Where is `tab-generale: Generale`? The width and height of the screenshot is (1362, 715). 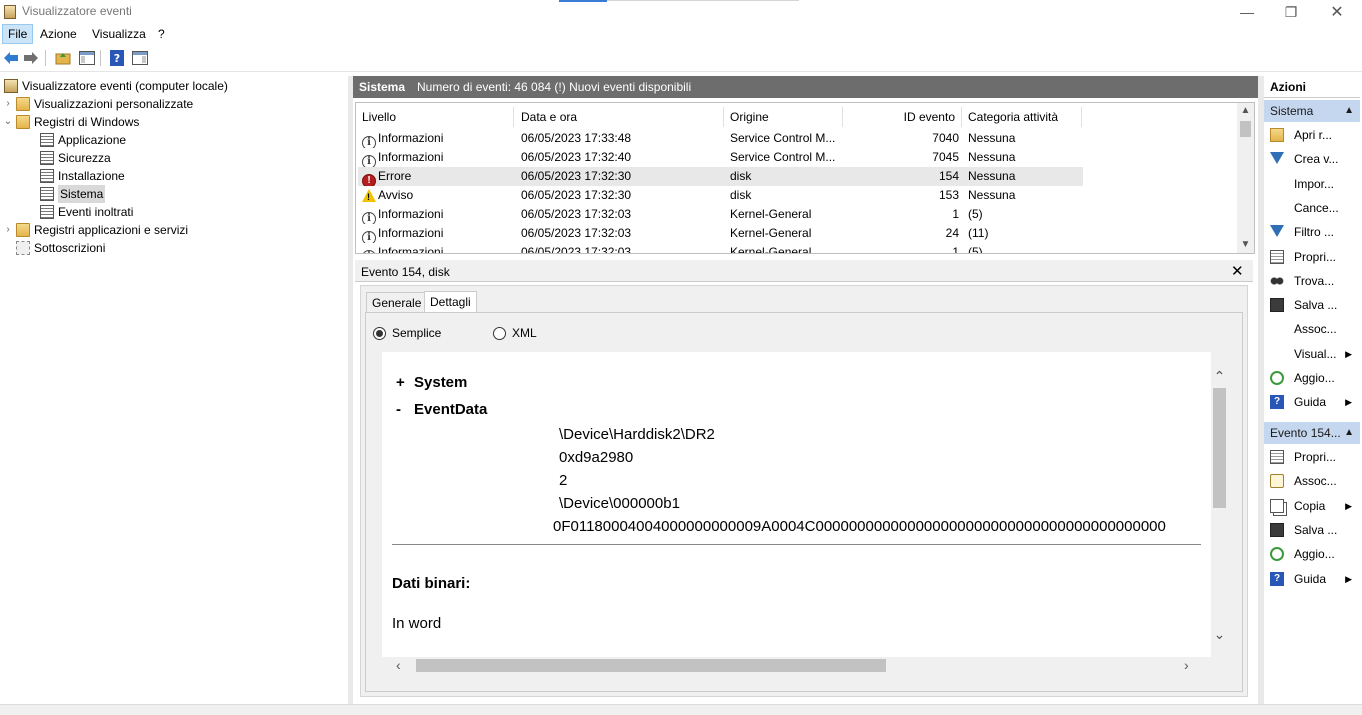 tab-generale: Generale is located at coordinates (397, 303).